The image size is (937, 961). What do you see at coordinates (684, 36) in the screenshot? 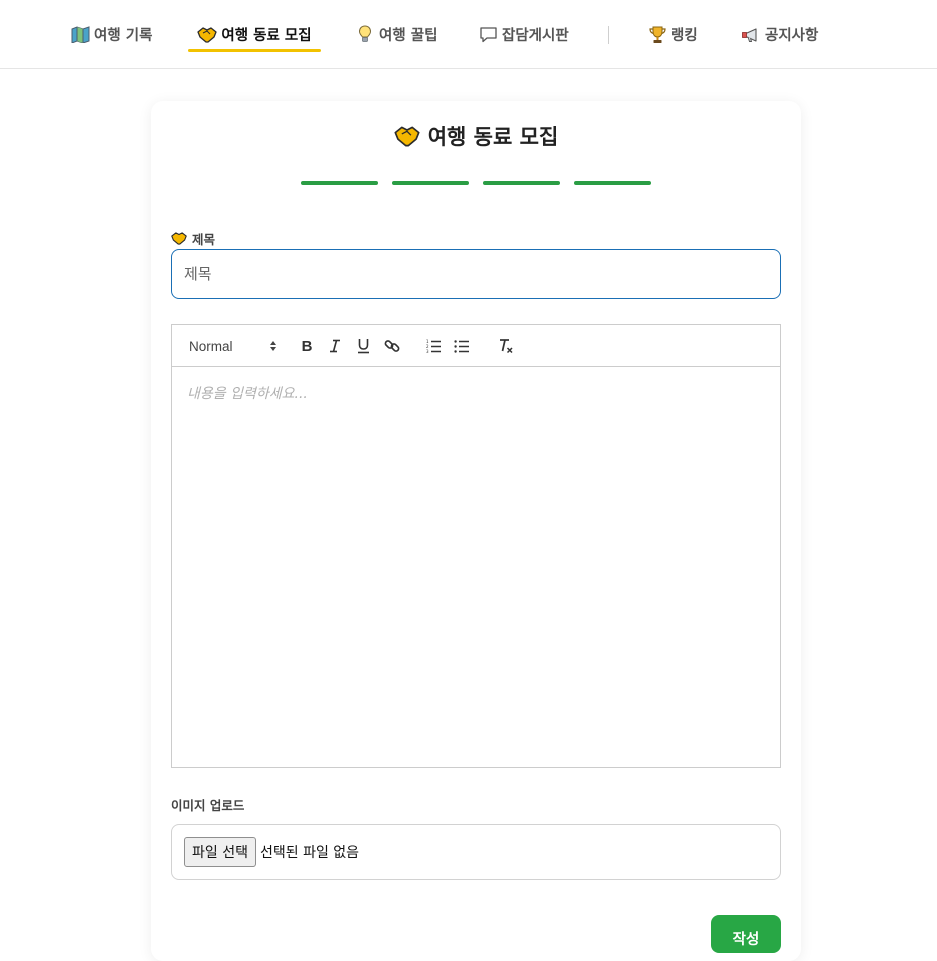
I see `nav-item-label: 랭킹` at bounding box center [684, 36].